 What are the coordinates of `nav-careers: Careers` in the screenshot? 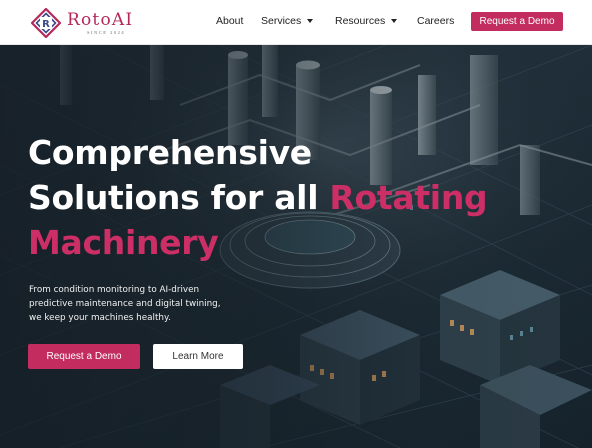 It's located at (435, 21).